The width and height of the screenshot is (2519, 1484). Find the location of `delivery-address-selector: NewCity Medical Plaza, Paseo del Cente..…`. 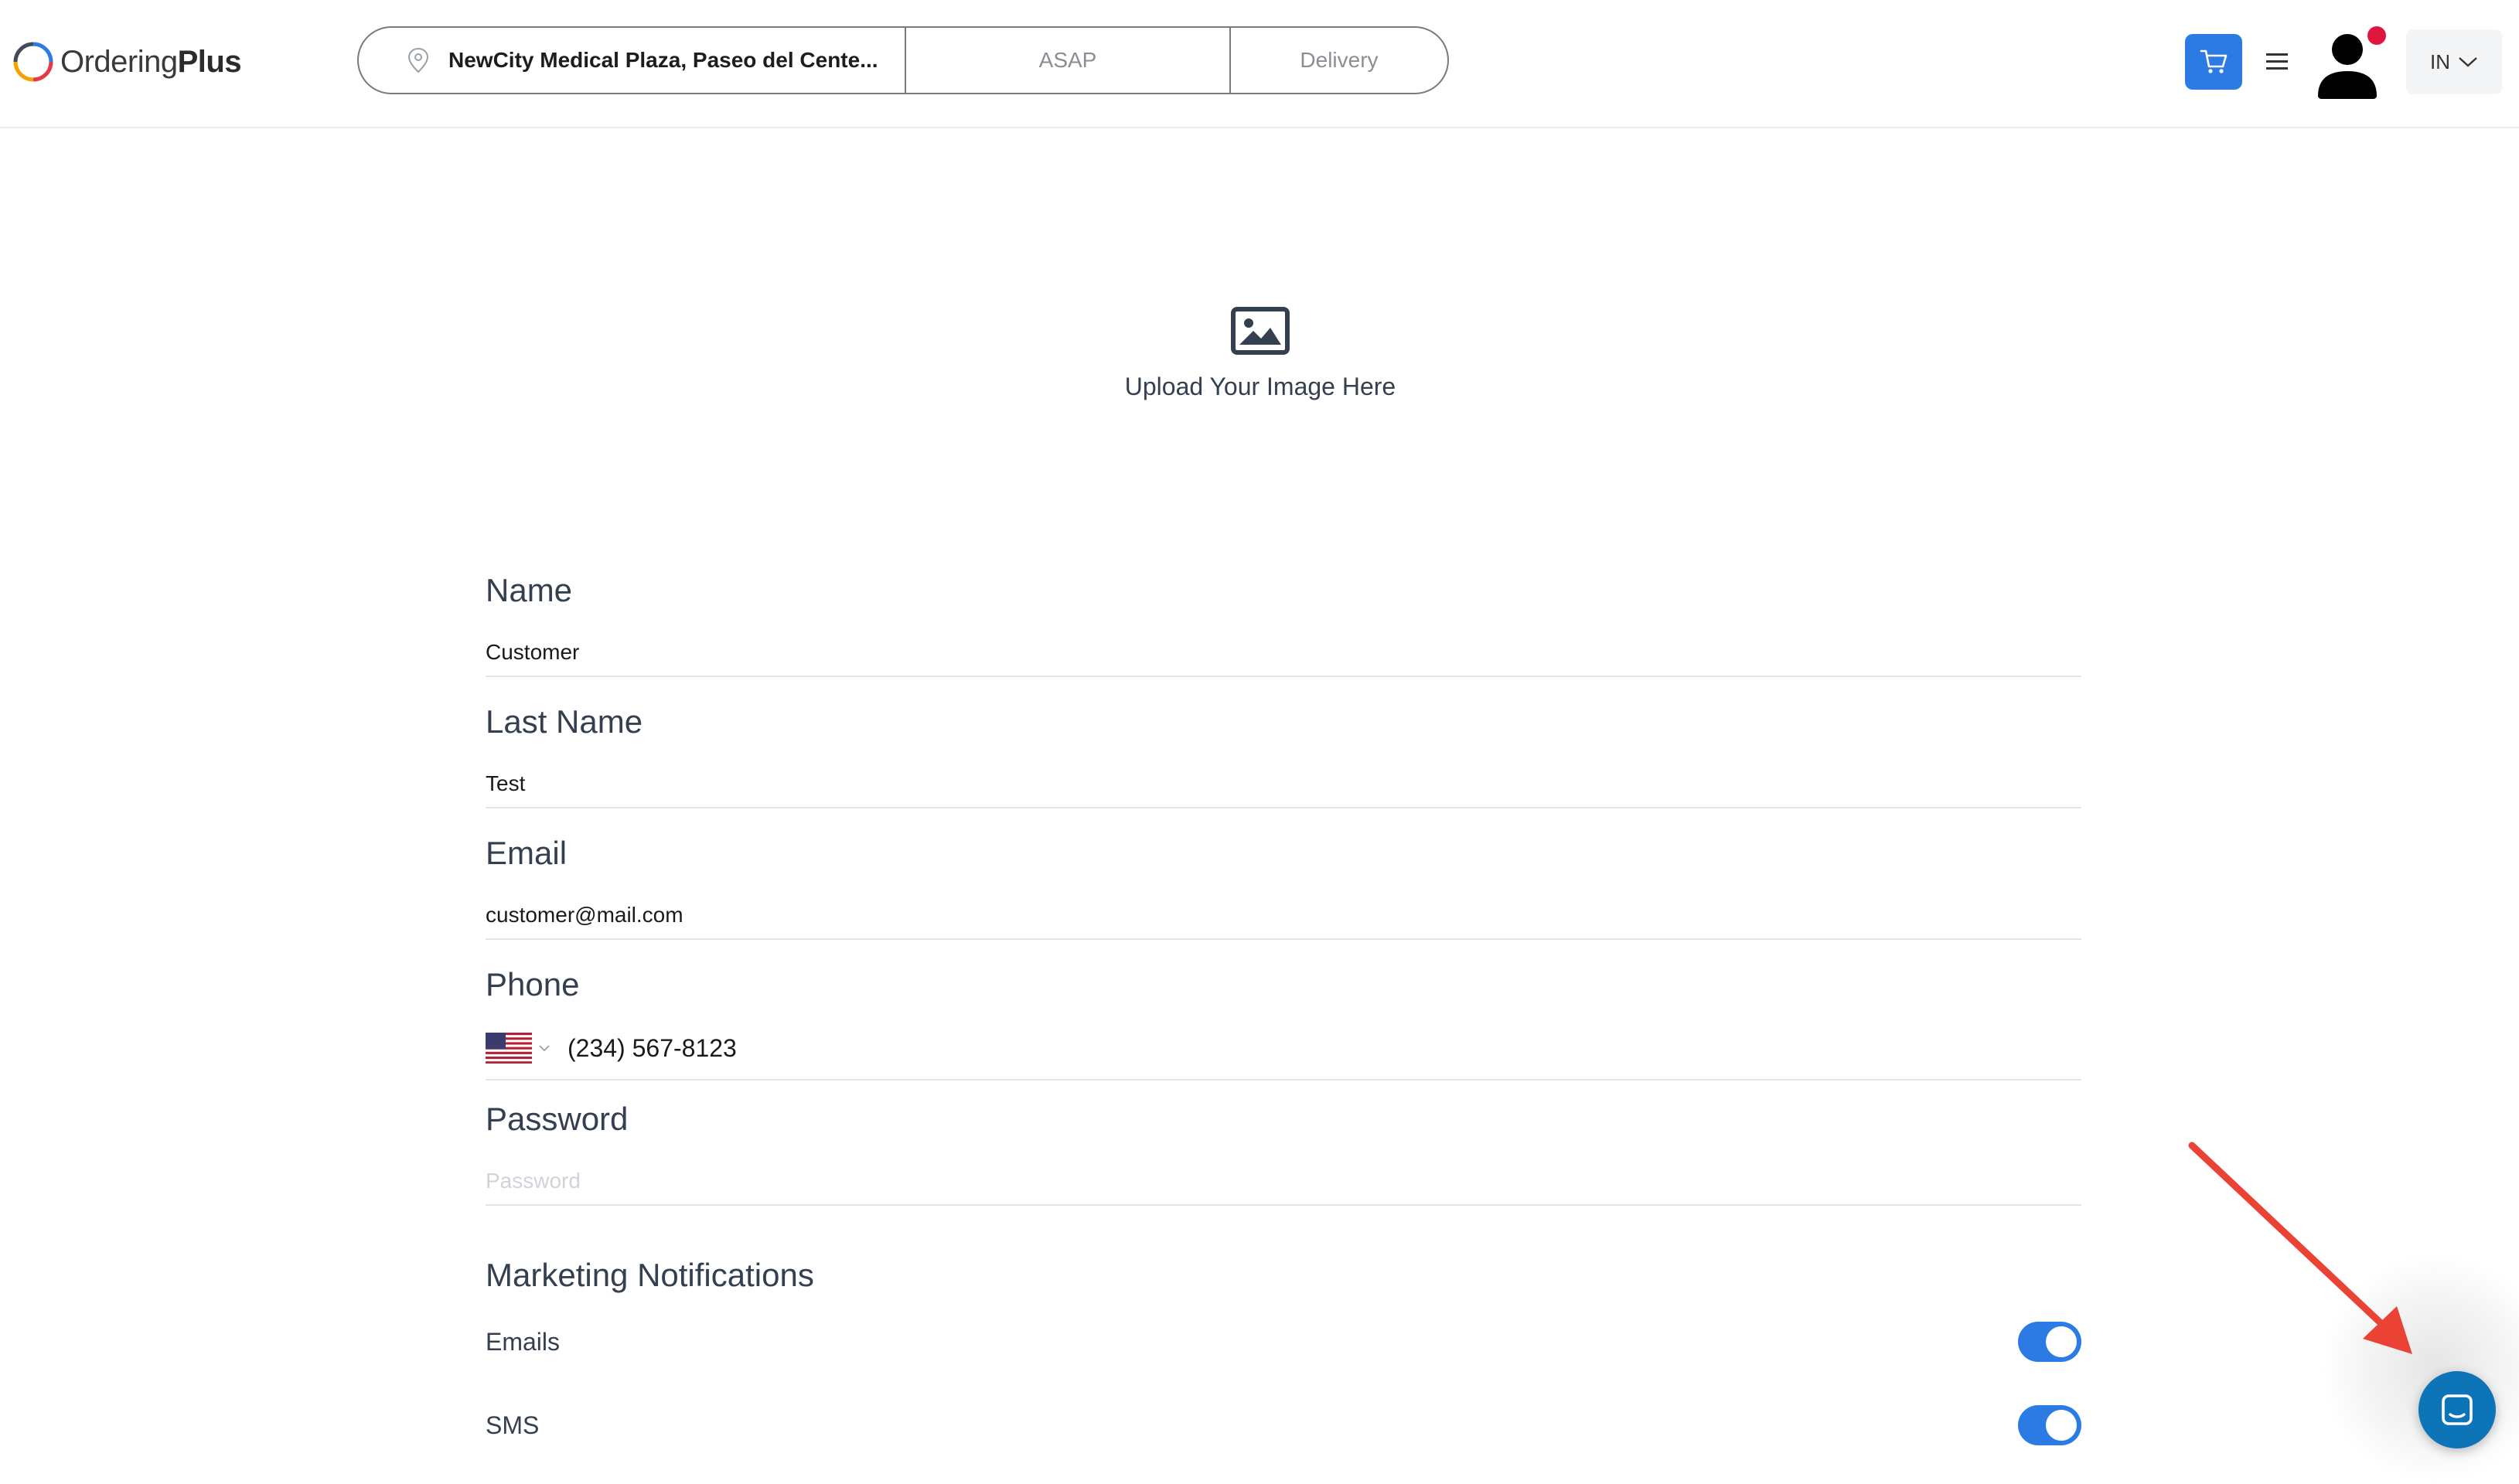

delivery-address-selector: NewCity Medical Plaza, Paseo del Cente..… is located at coordinates (632, 60).